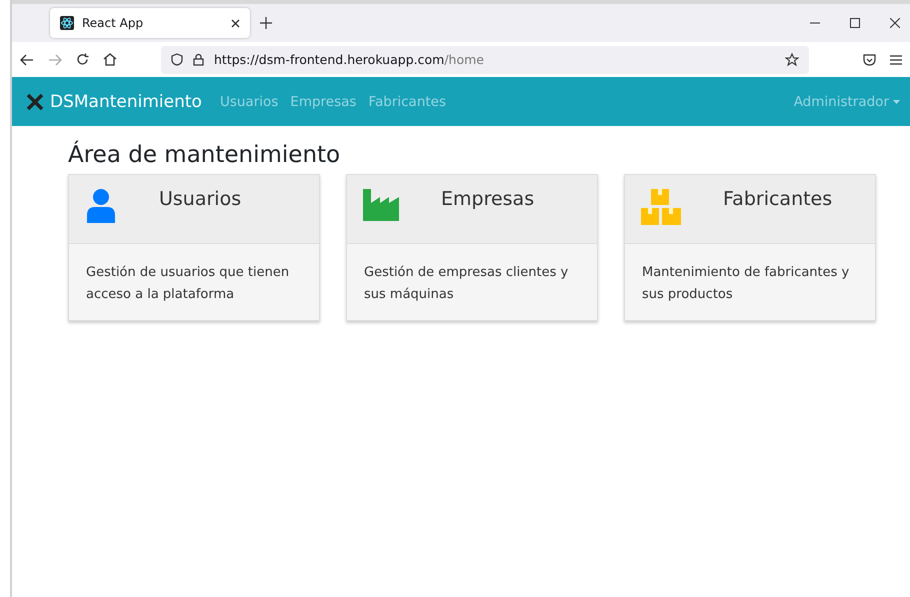  What do you see at coordinates (198, 59) in the screenshot?
I see `lock-icon` at bounding box center [198, 59].